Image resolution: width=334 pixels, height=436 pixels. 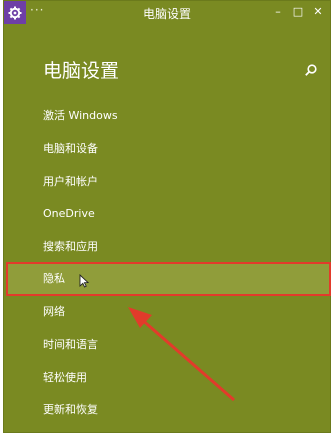 What do you see at coordinates (54, 312) in the screenshot?
I see `nav-item-network: 网络` at bounding box center [54, 312].